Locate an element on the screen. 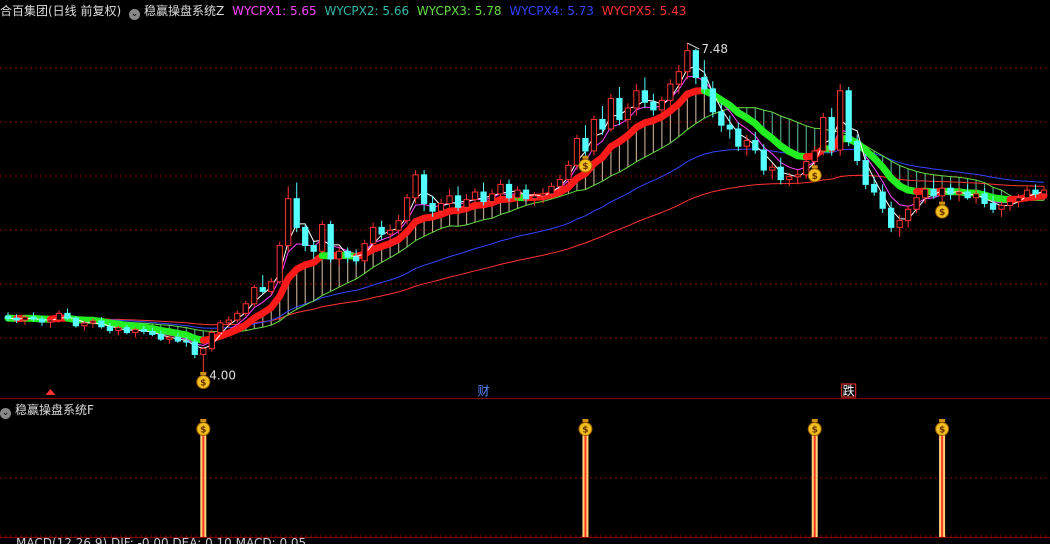 The width and height of the screenshot is (1050, 544). indicator-settings-icon: ⌄ is located at coordinates (135, 14).